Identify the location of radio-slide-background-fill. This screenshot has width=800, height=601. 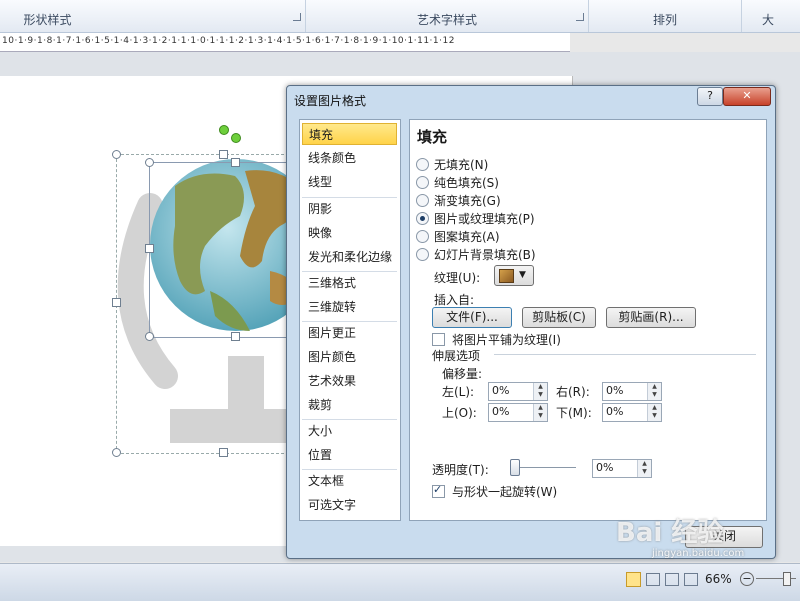
(422, 254).